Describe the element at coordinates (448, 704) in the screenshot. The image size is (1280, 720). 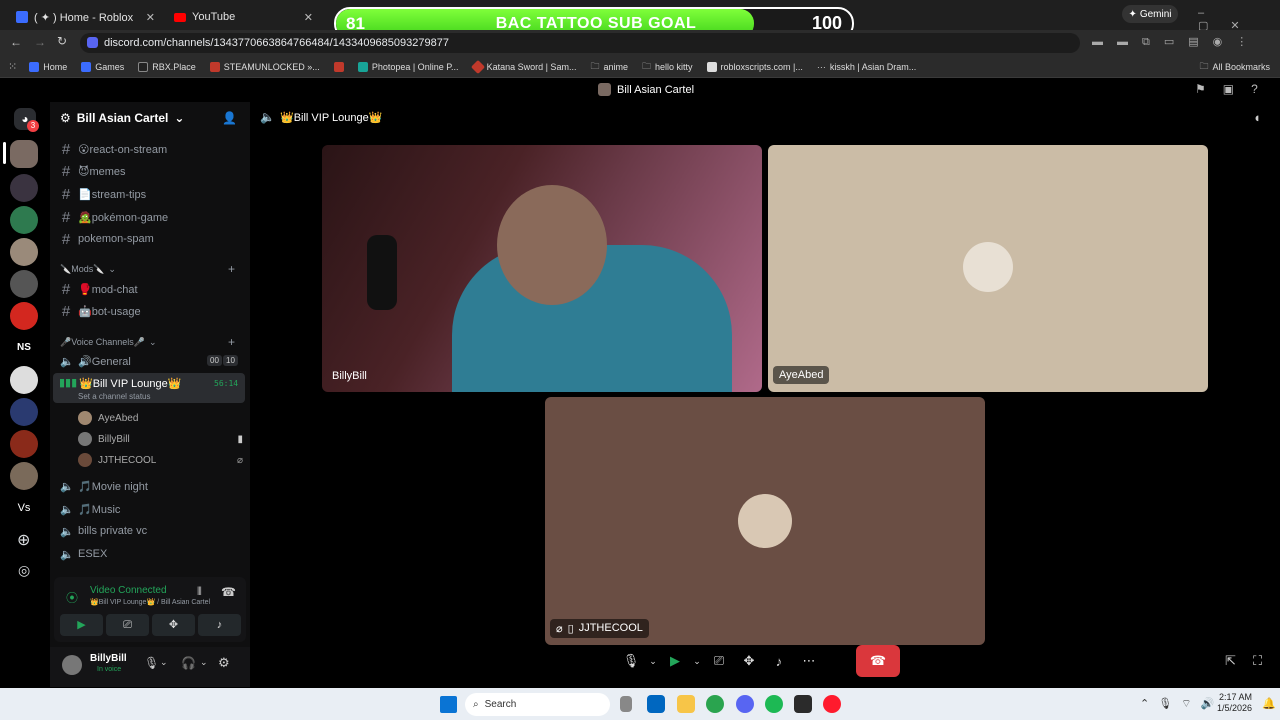
I see `start-icon` at that location.